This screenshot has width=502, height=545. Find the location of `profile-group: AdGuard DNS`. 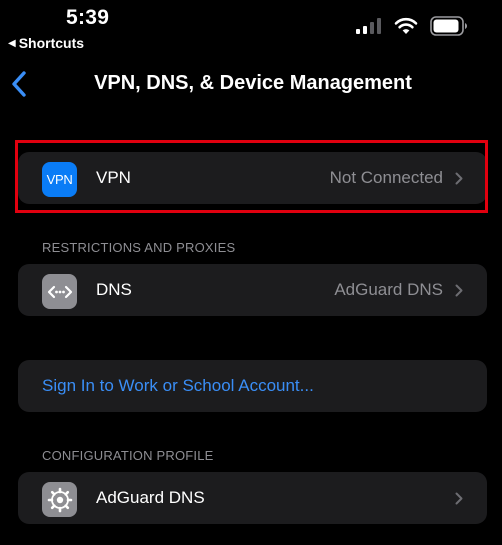

profile-group: AdGuard DNS is located at coordinates (252, 498).